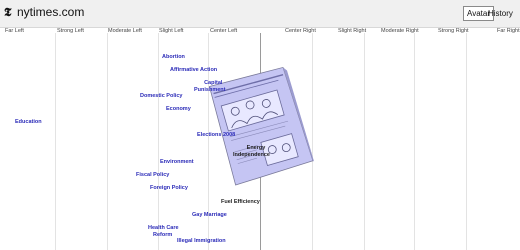 Image resolution: width=520 pixels, height=250 pixels. Describe the element at coordinates (193, 70) in the screenshot. I see `topic-affirmative-action: Affirmative Action` at that location.